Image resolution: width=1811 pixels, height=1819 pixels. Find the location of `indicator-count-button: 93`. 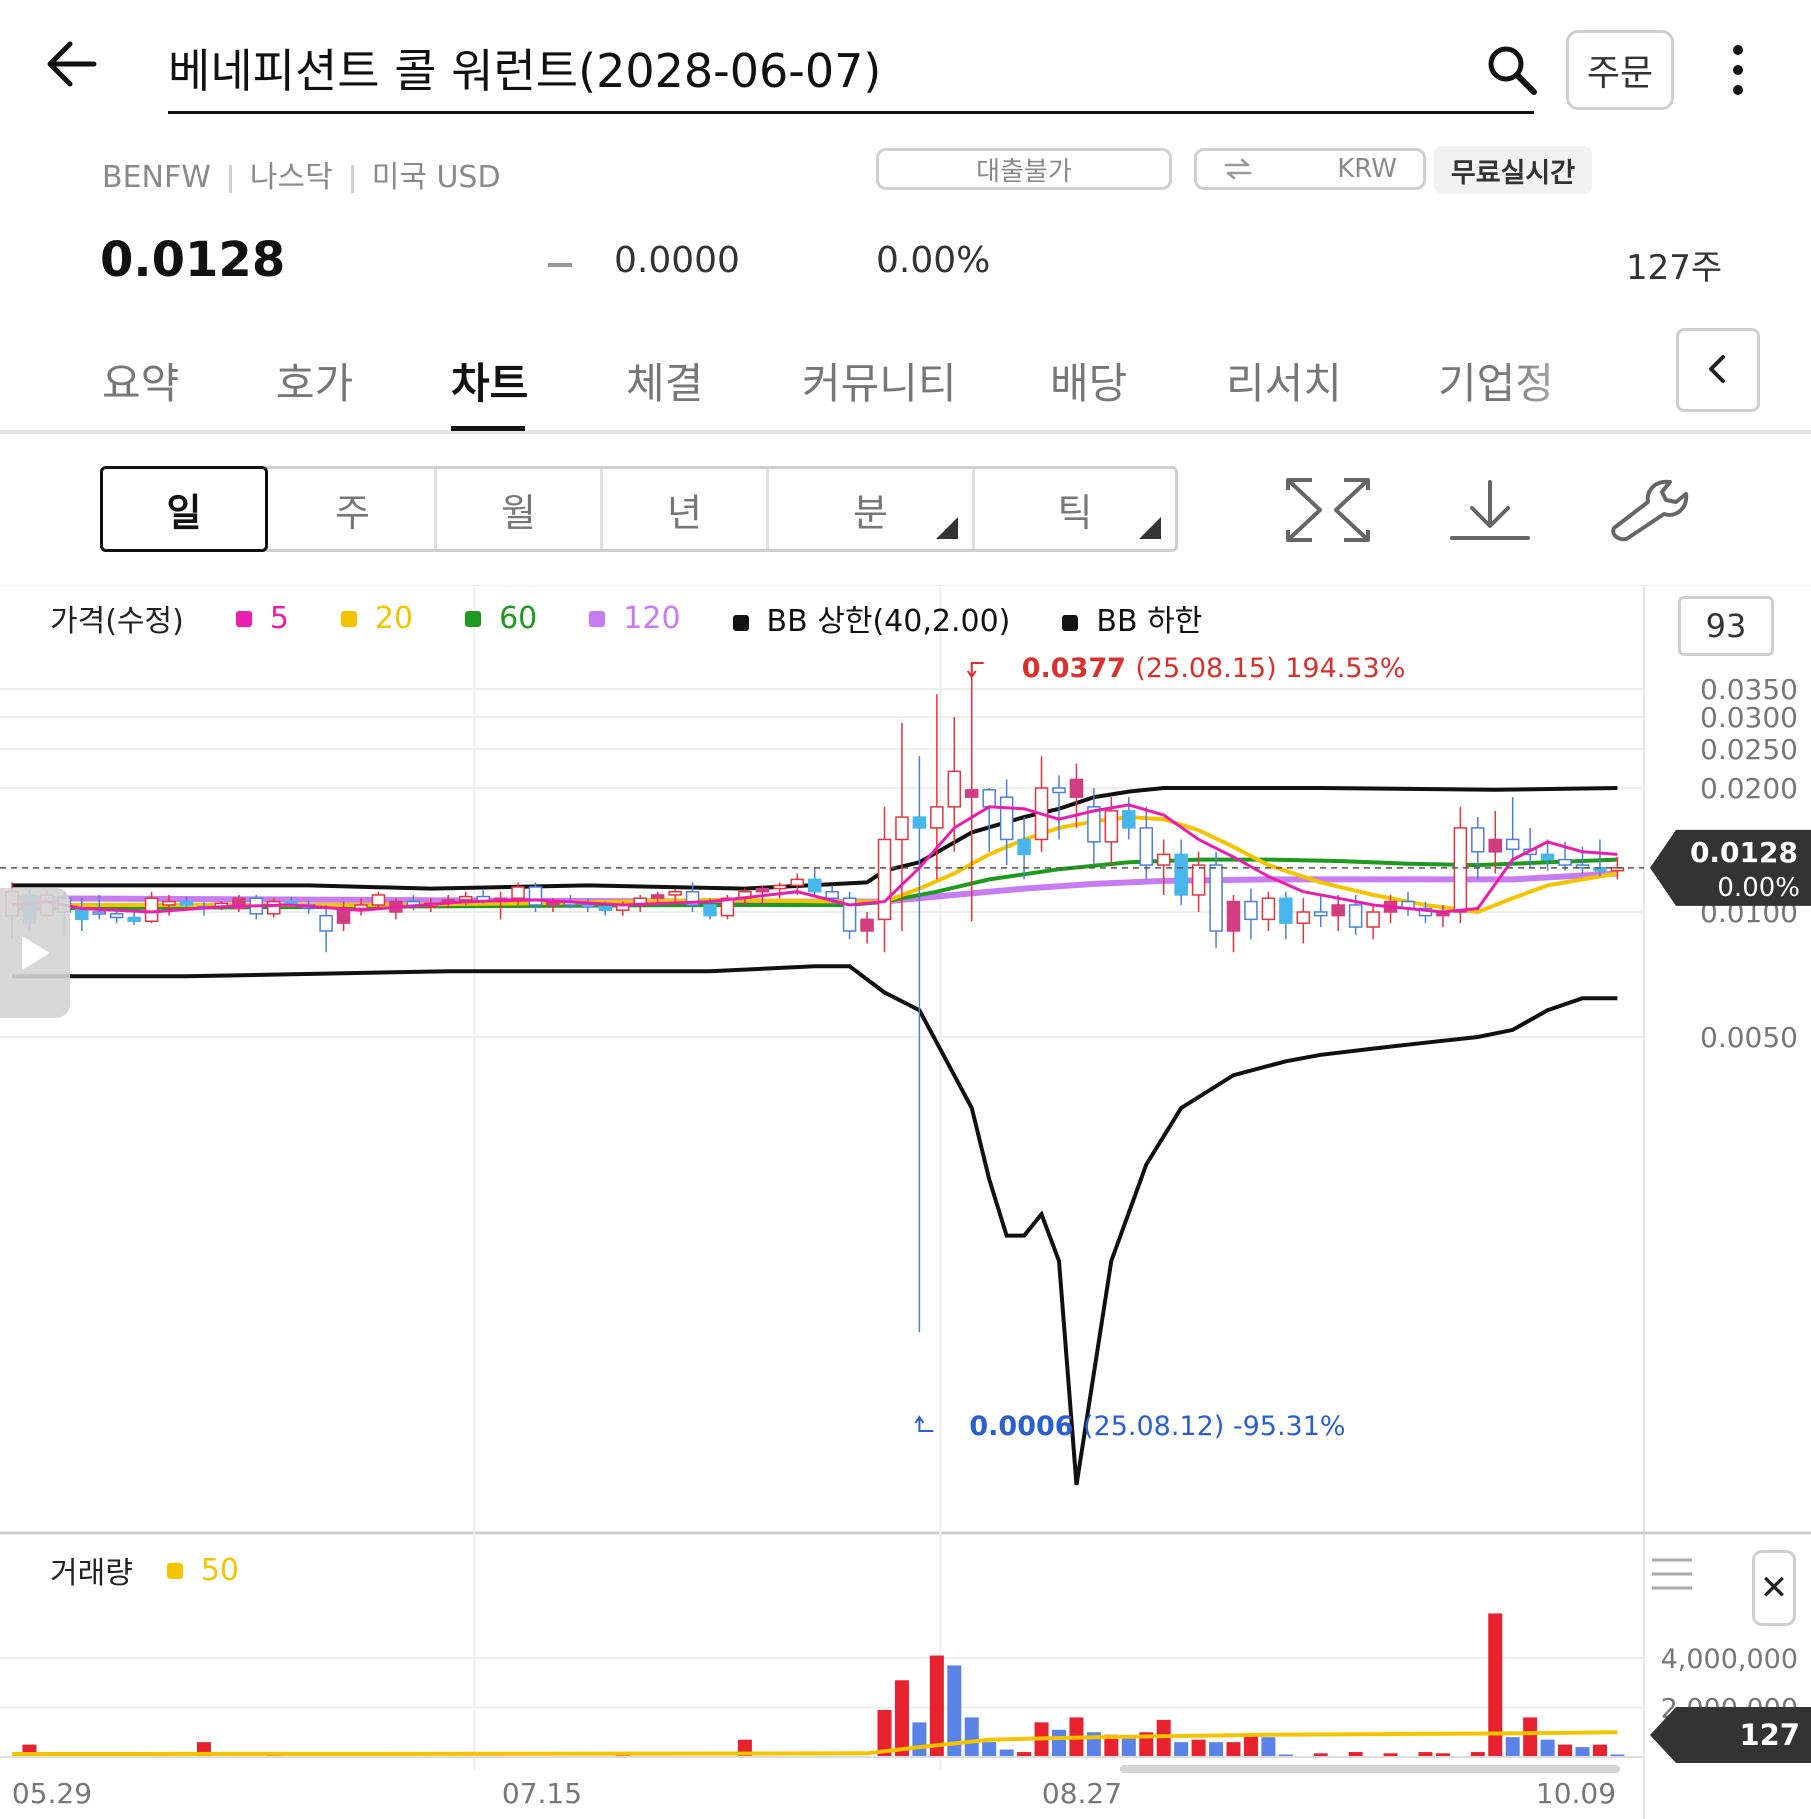

indicator-count-button: 93 is located at coordinates (1726, 626).